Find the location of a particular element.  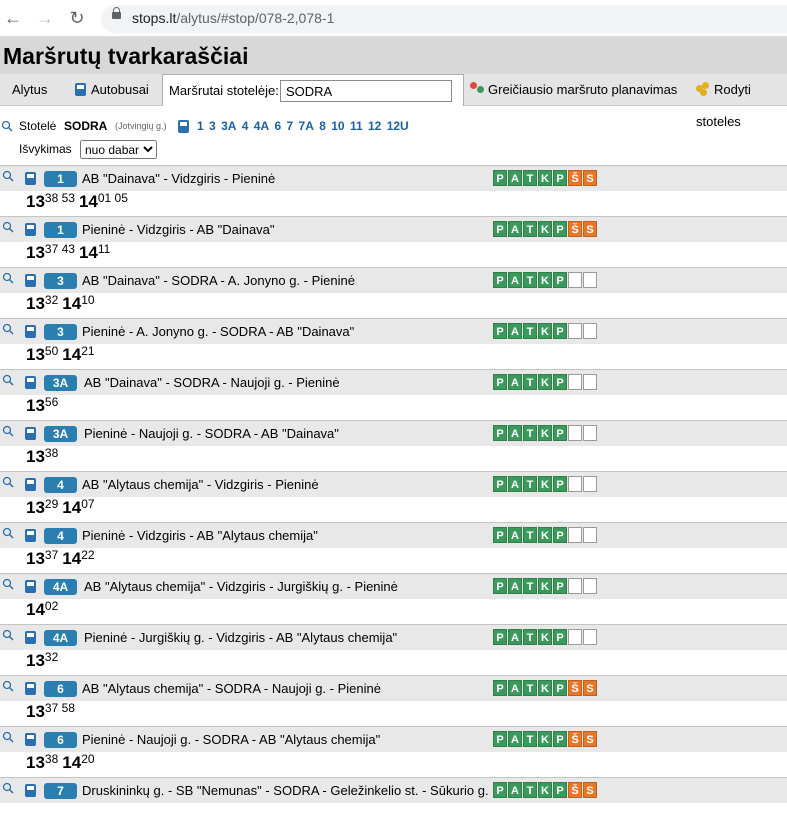

tab-show-stops: Rodyti stoteles is located at coordinates (741, 101).